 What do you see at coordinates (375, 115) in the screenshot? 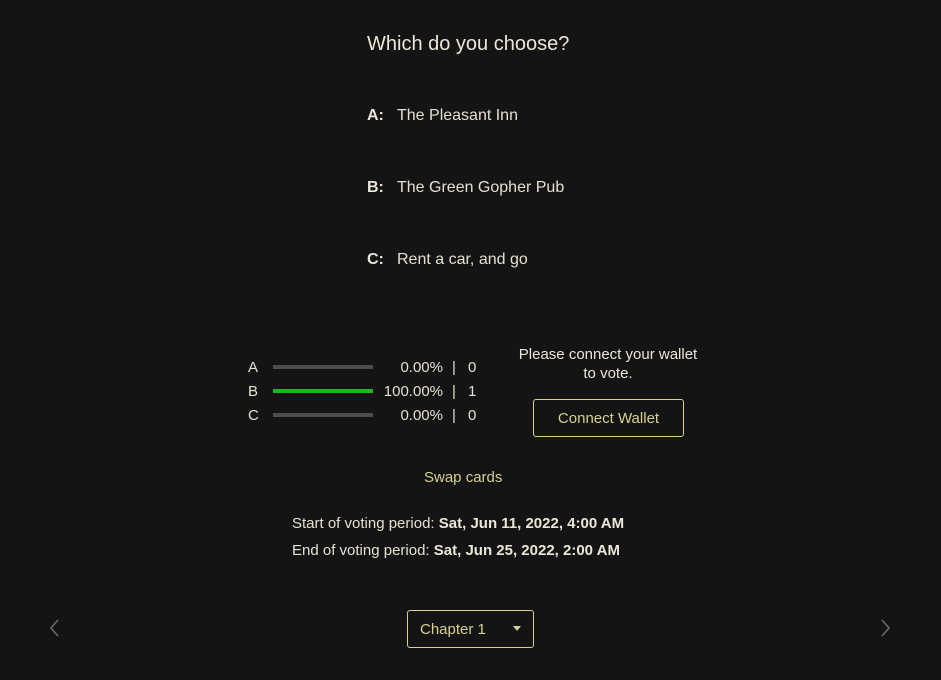
I see `option-key: A:` at bounding box center [375, 115].